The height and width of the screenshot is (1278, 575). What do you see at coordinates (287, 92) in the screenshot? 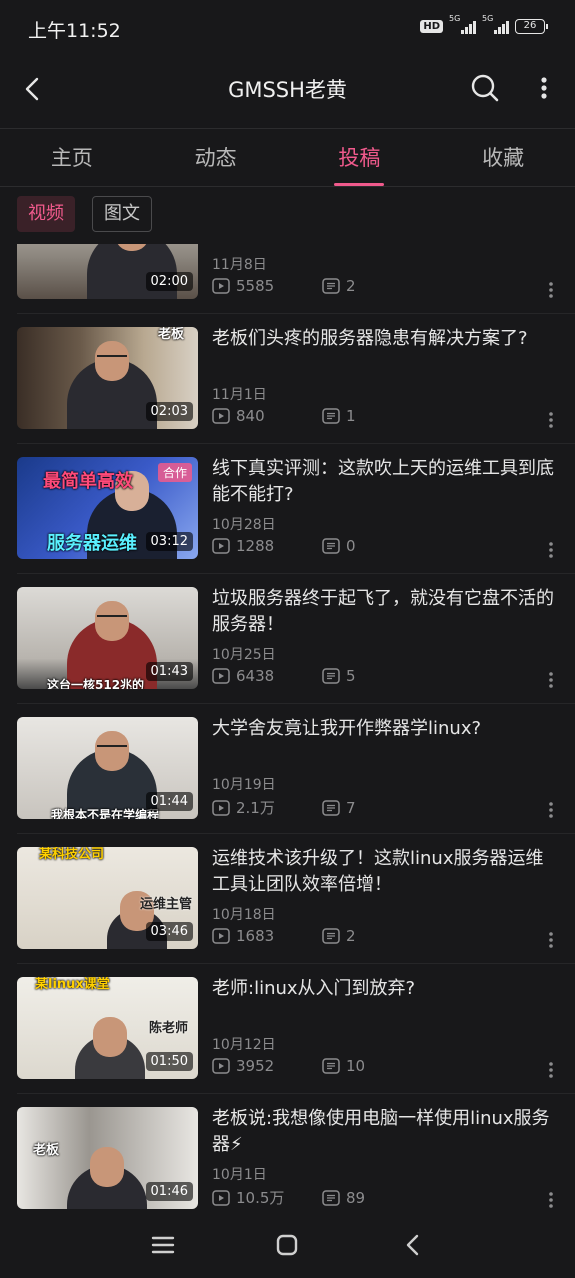
I see `header: GMSSH老黄` at bounding box center [287, 92].